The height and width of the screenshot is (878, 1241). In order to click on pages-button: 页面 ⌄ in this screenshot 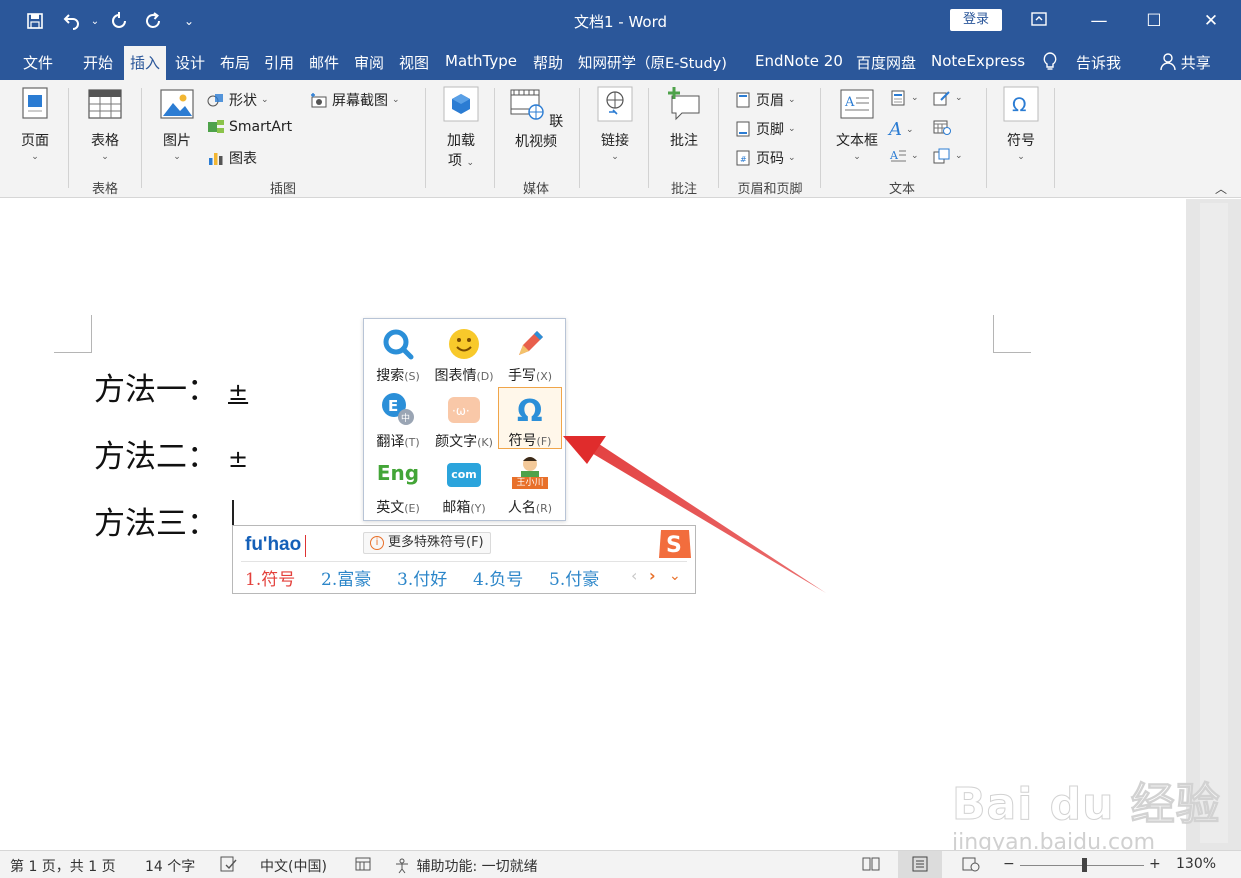, I will do `click(35, 124)`.